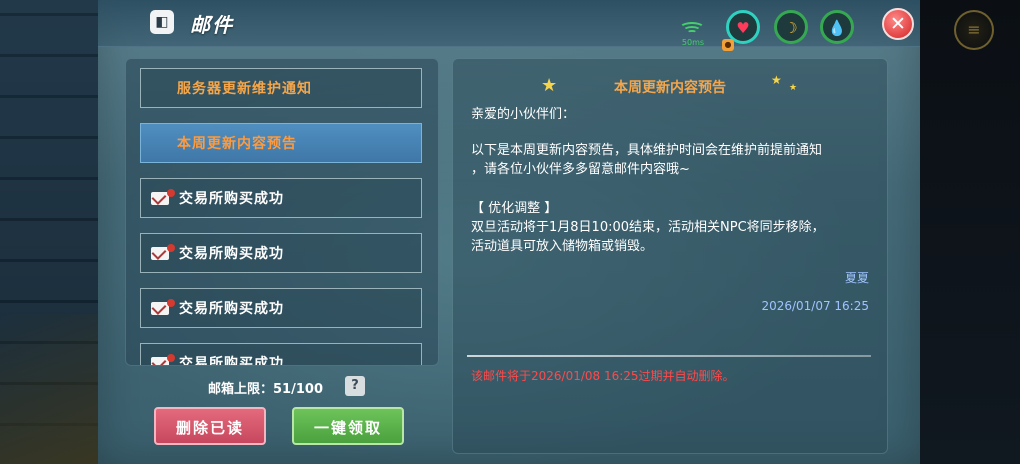 This screenshot has width=1020, height=464. I want to click on background-right: ≡, so click(970, 232).